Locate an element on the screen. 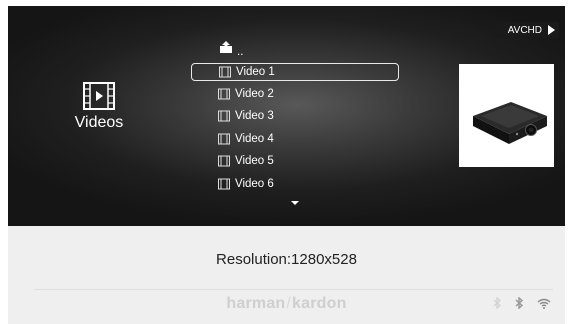 The height and width of the screenshot is (324, 572). status-icons is located at coordinates (522, 303).